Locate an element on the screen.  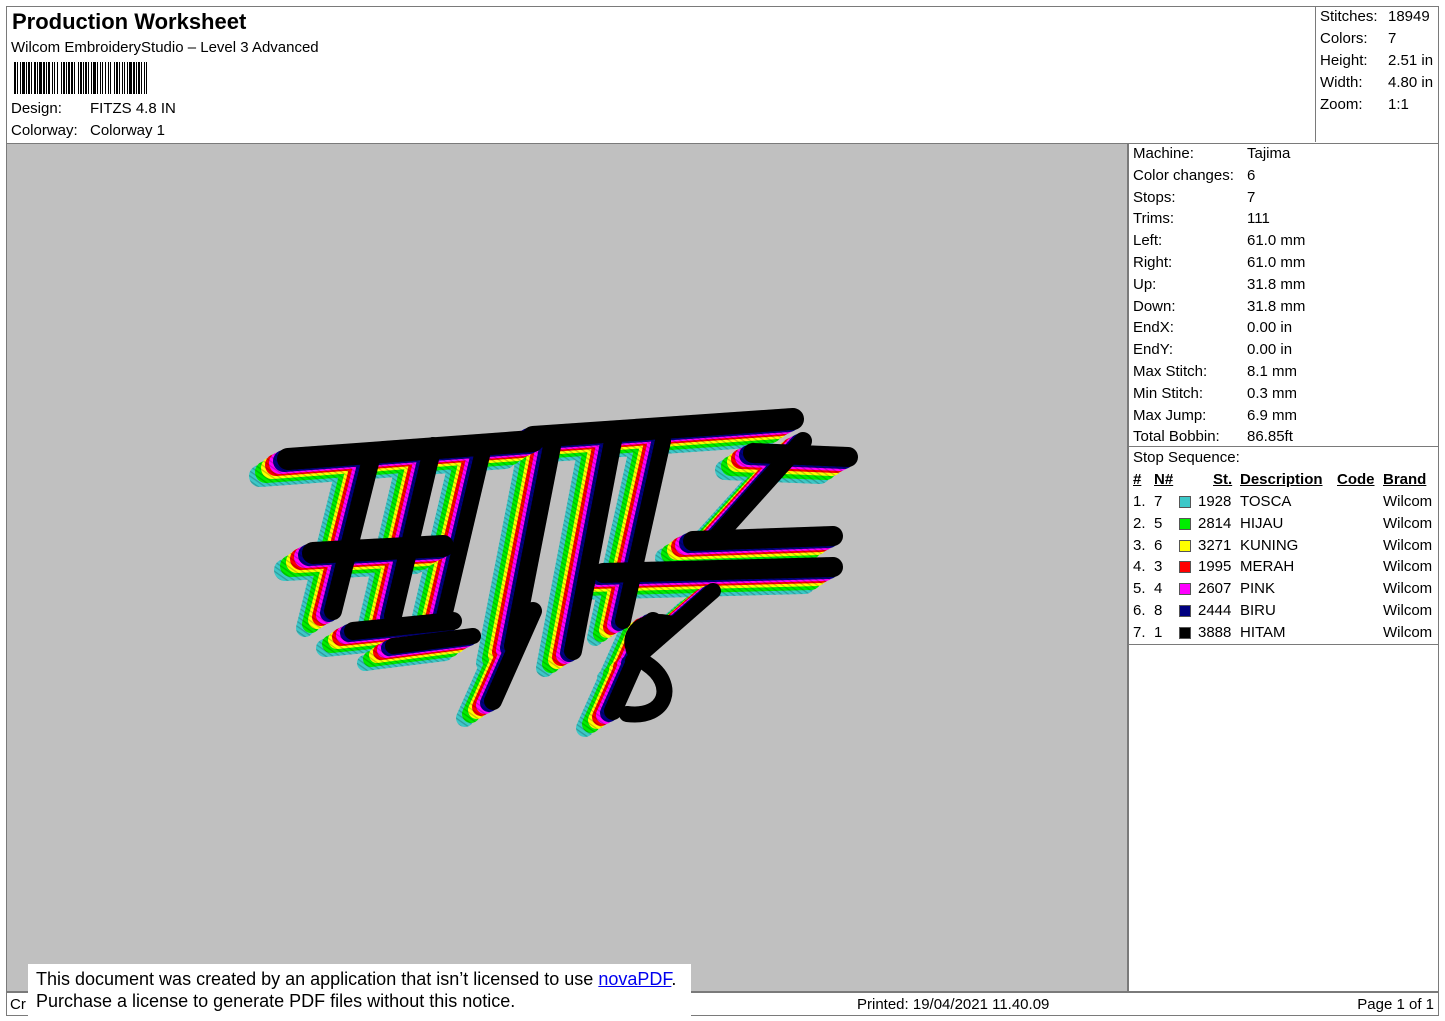
design-label: Design: is located at coordinates (36, 108).